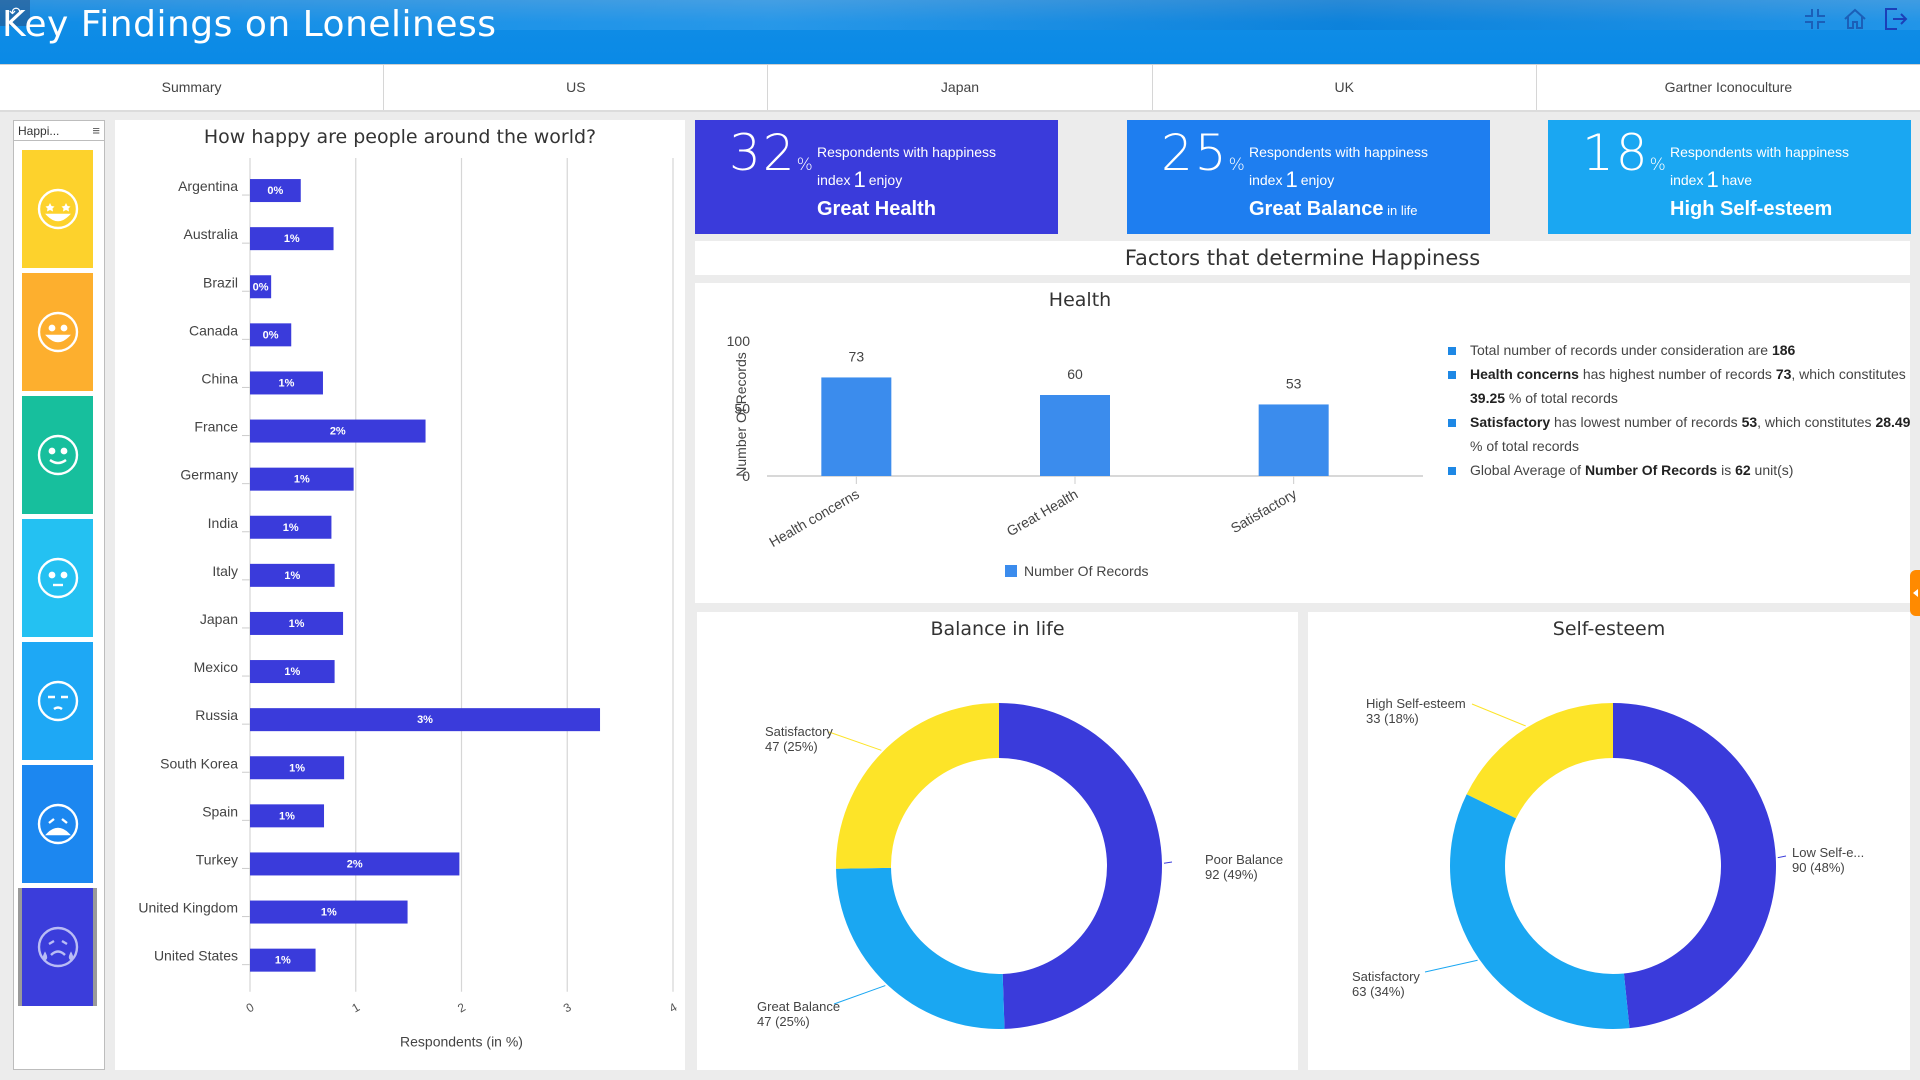 The image size is (1920, 1080). What do you see at coordinates (856, 426) in the screenshot?
I see `bar-health-concerns` at bounding box center [856, 426].